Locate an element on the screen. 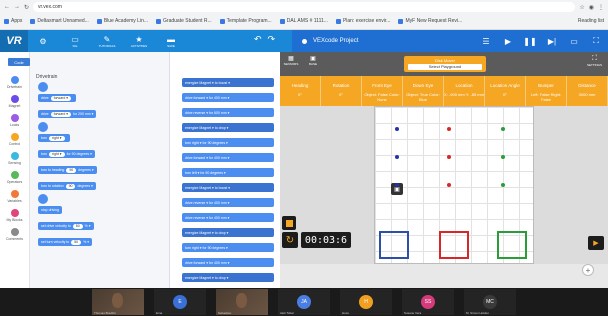  sensor-value: 3000 mm is located at coordinates (587, 94).